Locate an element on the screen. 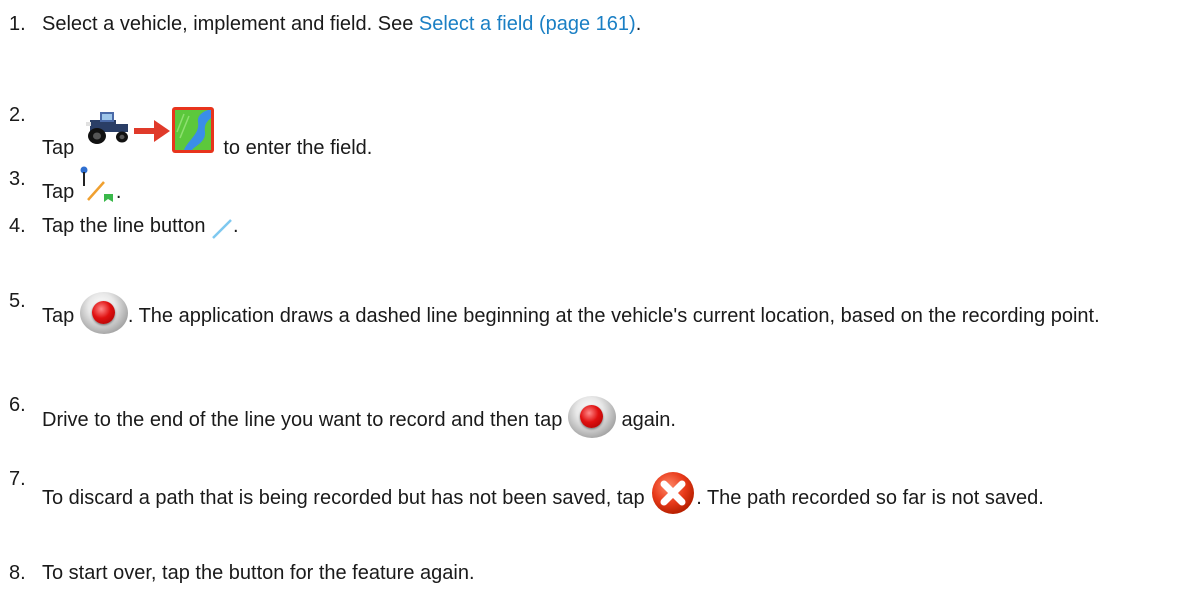 This screenshot has height=595, width=1188. step-number: 4. is located at coordinates (17, 226).